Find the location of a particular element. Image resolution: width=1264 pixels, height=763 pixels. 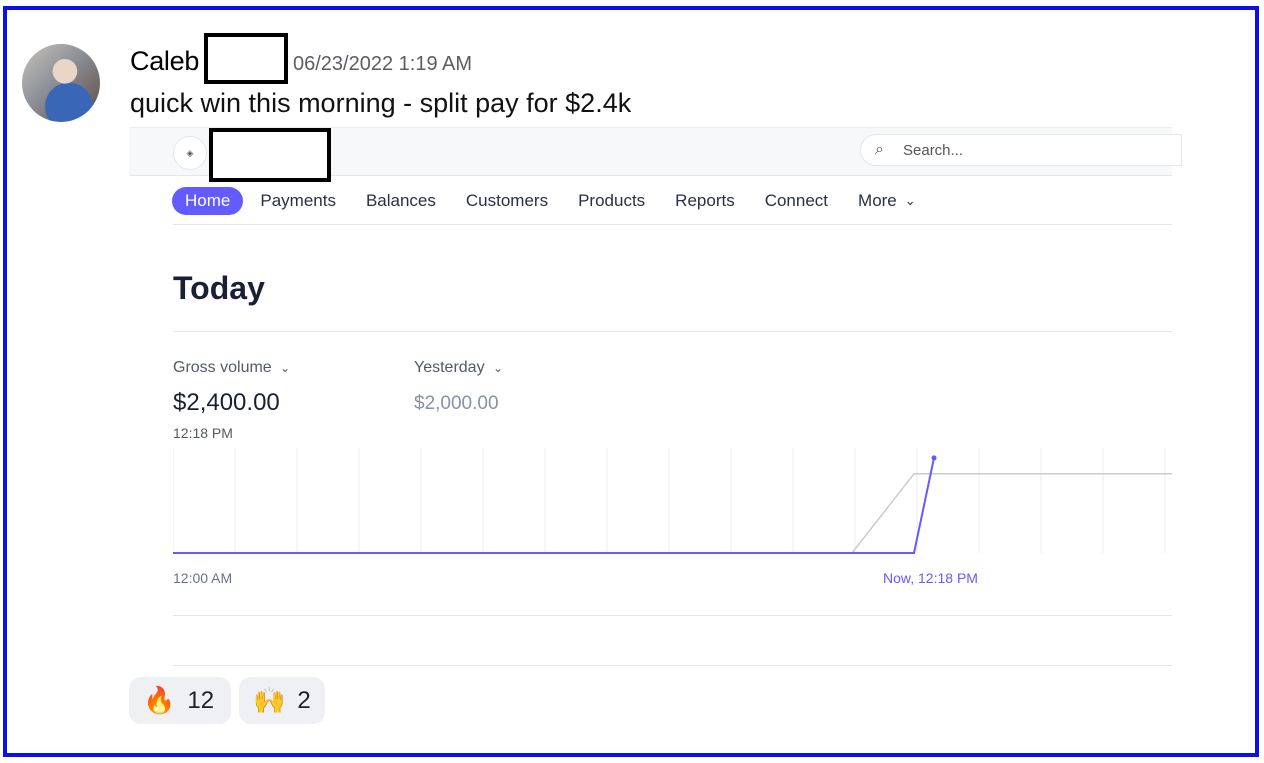

reaction-raised-hands: 🙌 2 is located at coordinates (282, 700).